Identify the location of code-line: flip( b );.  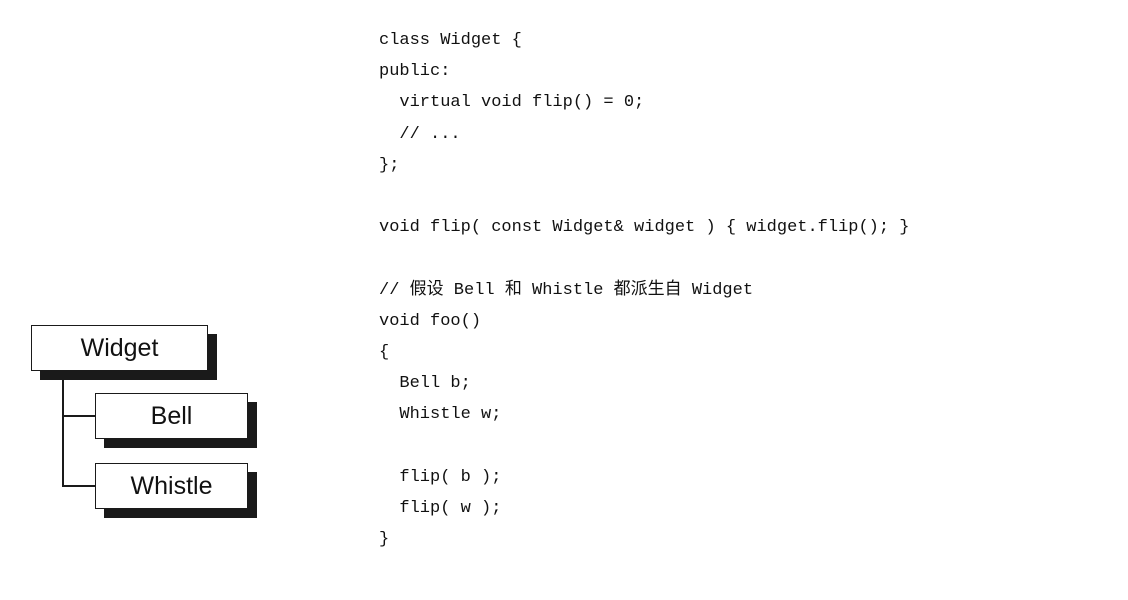
(440, 477).